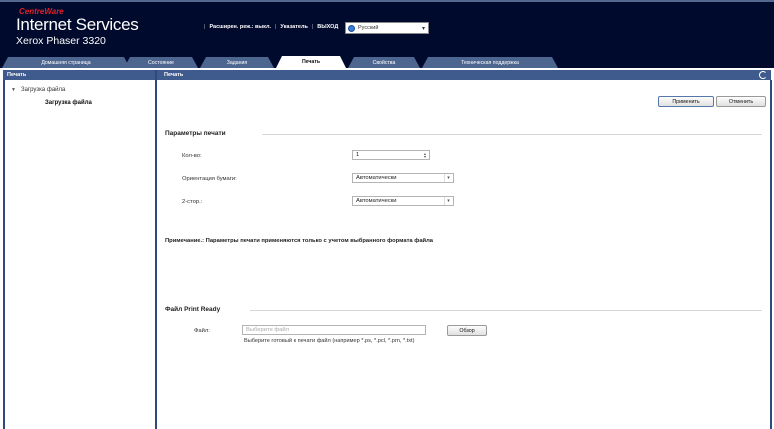 This screenshot has height=429, width=774. What do you see at coordinates (77, 24) in the screenshot?
I see `brand-title: Internet Services` at bounding box center [77, 24].